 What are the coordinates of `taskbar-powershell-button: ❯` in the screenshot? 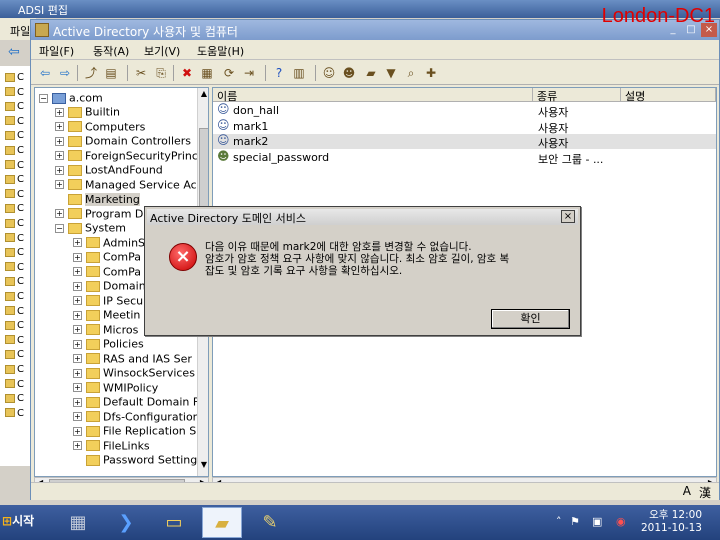 It's located at (126, 522).